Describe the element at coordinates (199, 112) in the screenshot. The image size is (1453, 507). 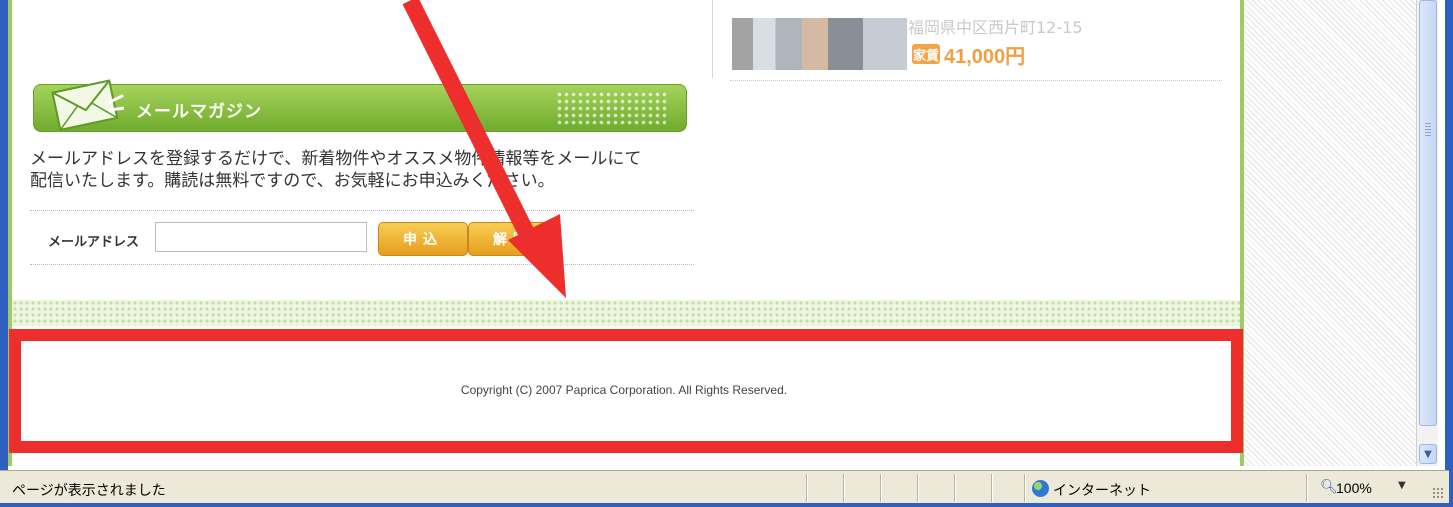
I see `mail-magazine-title: メールマガジン` at that location.